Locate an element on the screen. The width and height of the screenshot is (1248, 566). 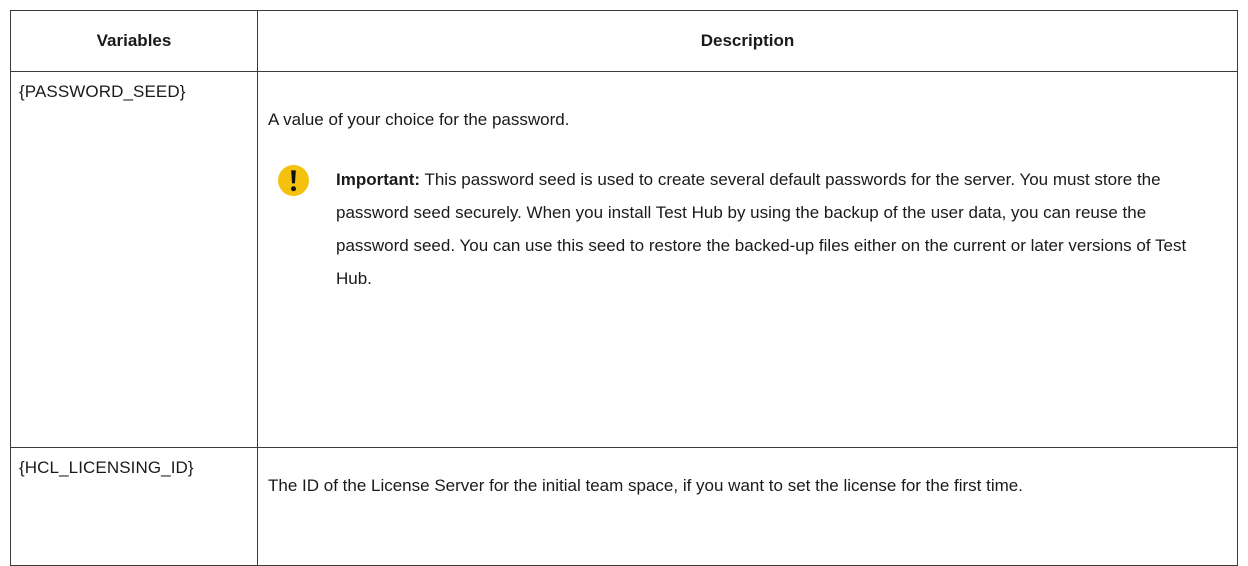
header-variables: Variables is located at coordinates (134, 41).